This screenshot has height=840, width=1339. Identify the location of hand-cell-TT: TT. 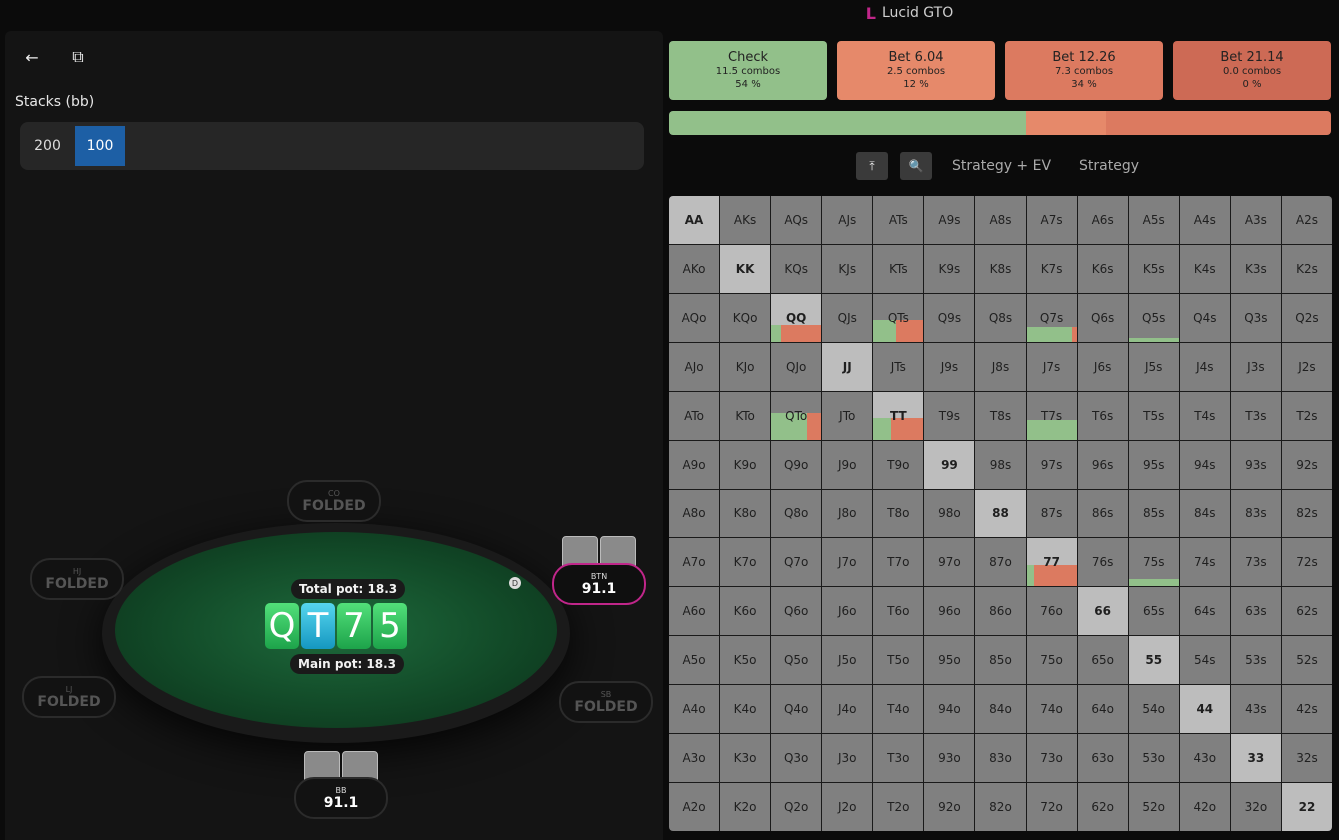
(898, 415).